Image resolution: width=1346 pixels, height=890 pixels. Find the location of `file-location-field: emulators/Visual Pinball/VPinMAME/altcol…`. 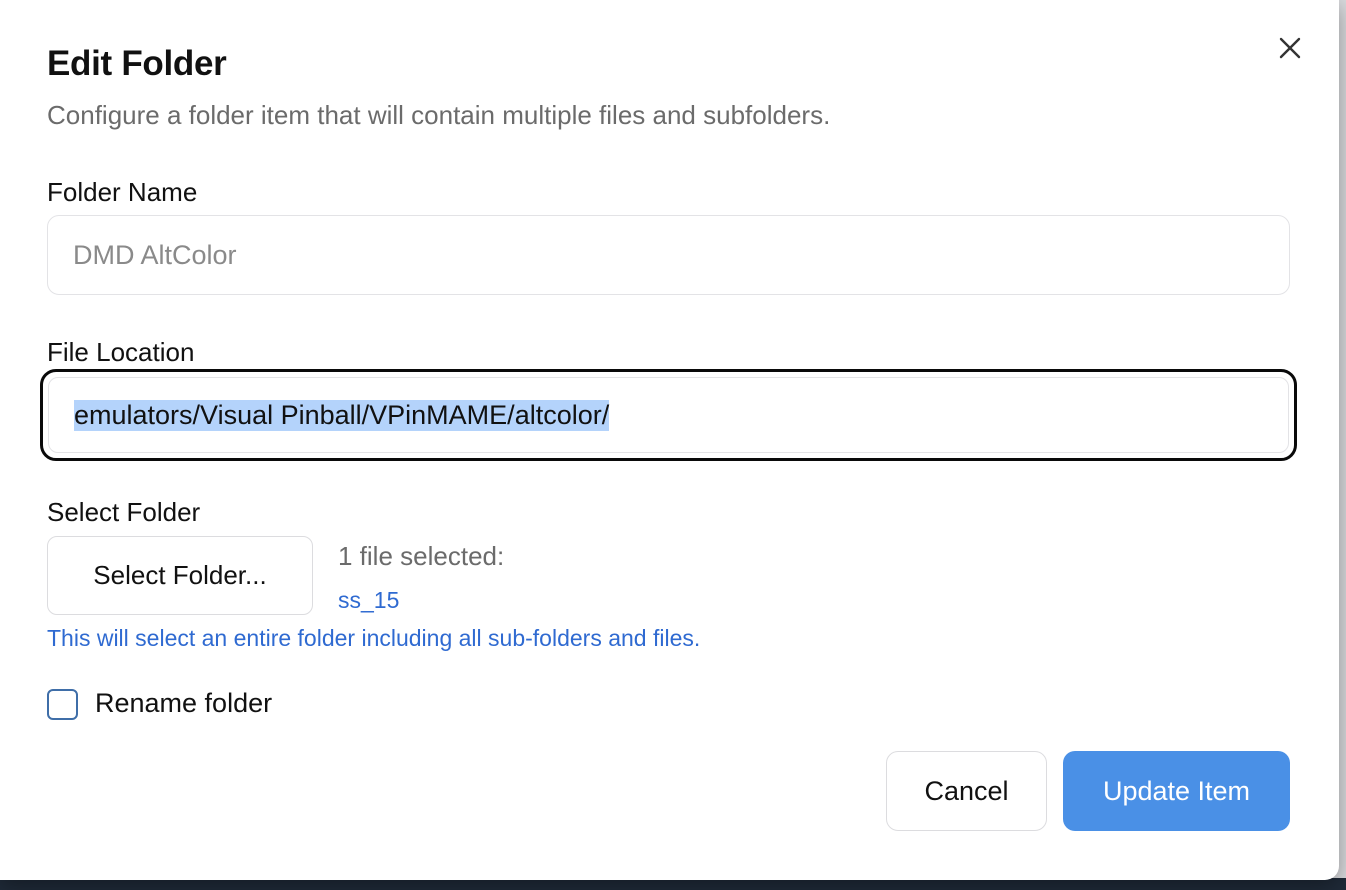

file-location-field: emulators/Visual Pinball/VPinMAME/altcol… is located at coordinates (668, 415).